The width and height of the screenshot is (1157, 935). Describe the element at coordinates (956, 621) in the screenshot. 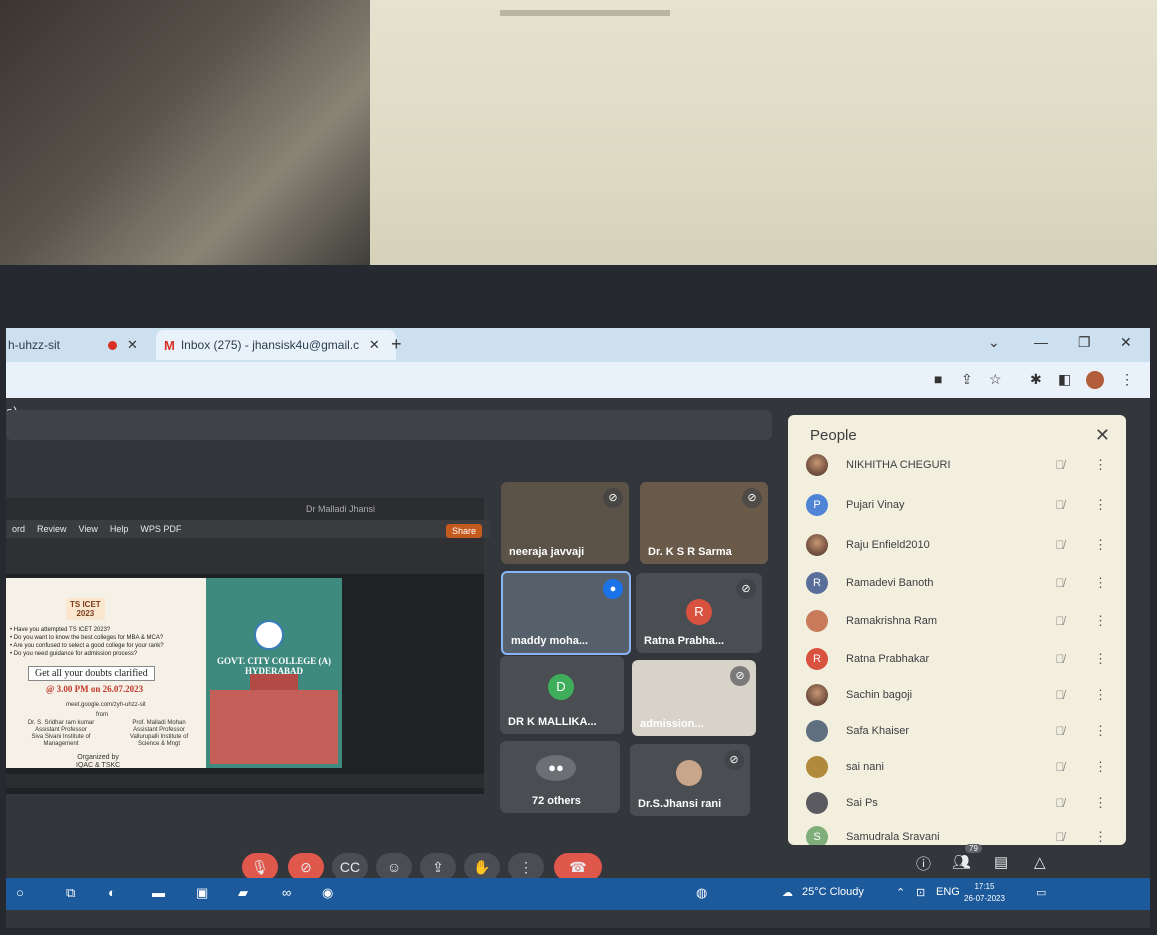

I see `participant-row: Ramakrishna Ram 🎙̸ ⋮` at that location.